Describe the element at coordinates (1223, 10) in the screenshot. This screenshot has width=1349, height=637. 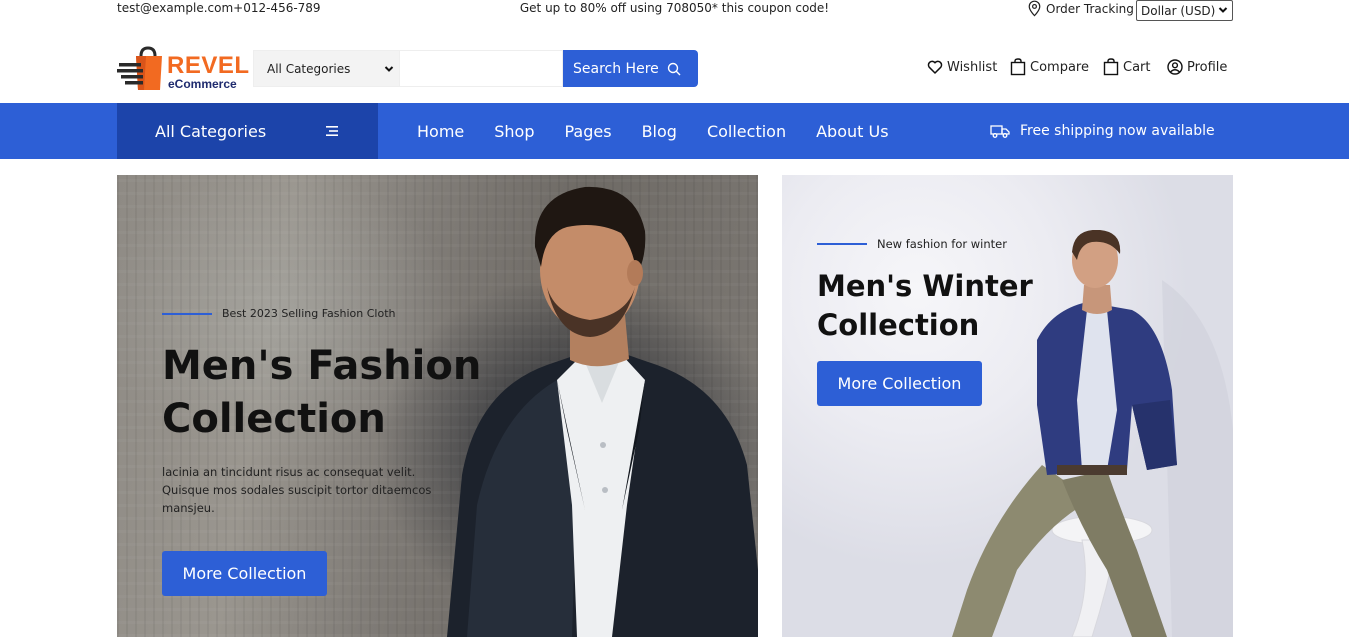
I see `chevron-down-icon` at that location.